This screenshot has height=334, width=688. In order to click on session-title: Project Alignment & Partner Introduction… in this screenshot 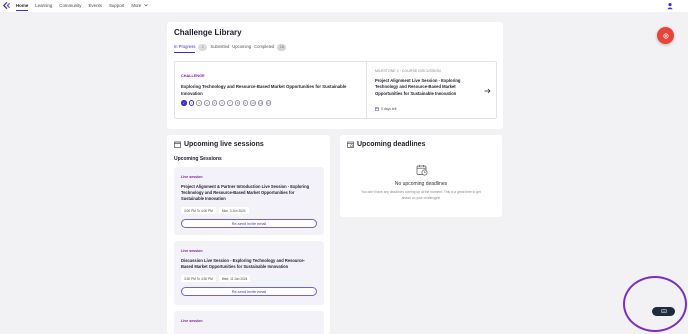, I will do `click(245, 193)`.